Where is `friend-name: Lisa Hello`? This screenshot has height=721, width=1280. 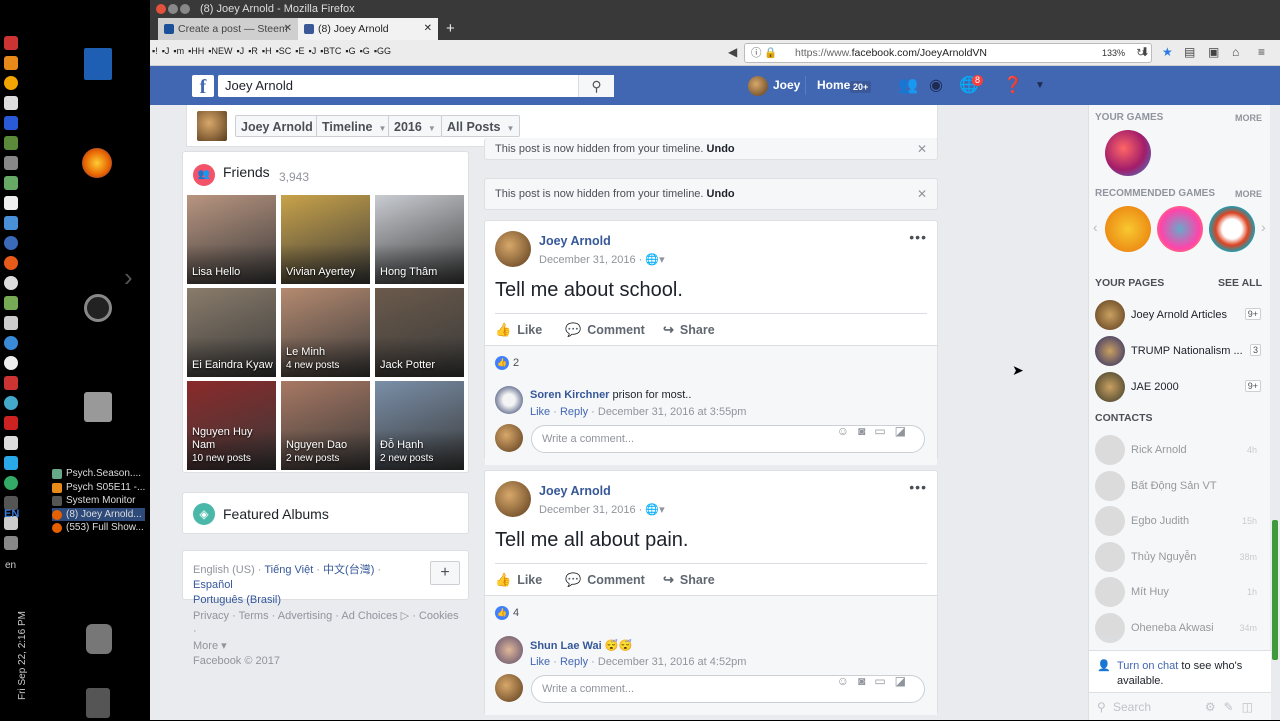 friend-name: Lisa Hello is located at coordinates (216, 272).